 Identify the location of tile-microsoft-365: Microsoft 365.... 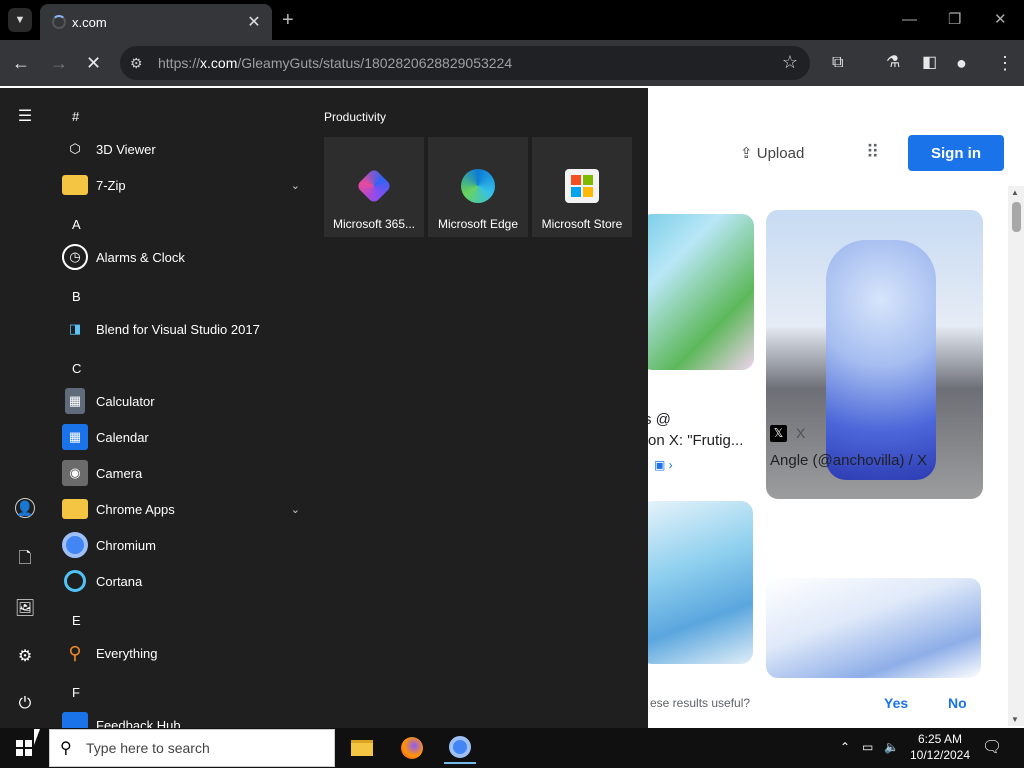
(374, 187).